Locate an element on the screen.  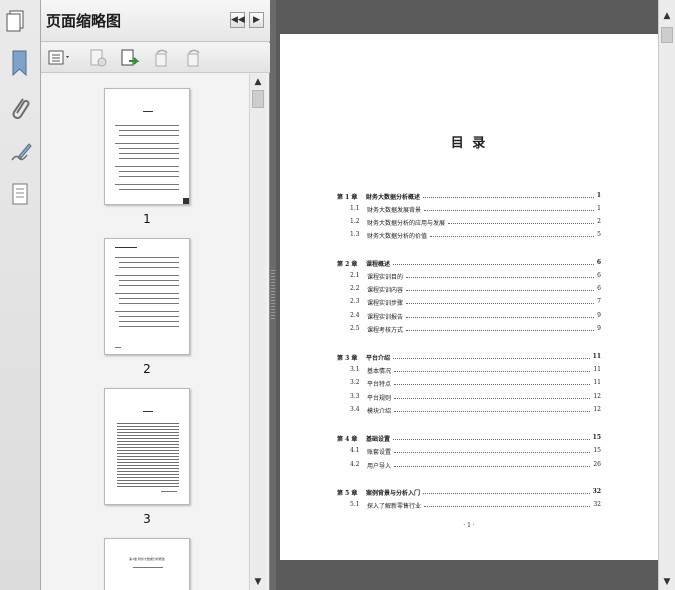
next-panel-button: ▶ is located at coordinates (256, 20).